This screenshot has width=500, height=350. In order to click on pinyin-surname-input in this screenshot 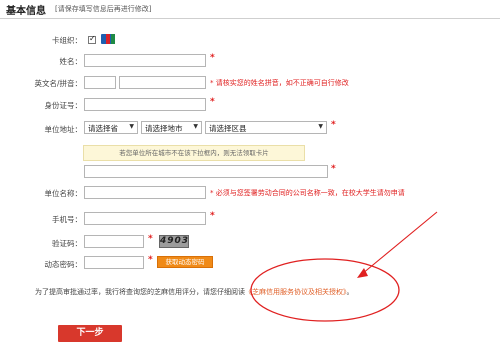, I will do `click(100, 82)`.